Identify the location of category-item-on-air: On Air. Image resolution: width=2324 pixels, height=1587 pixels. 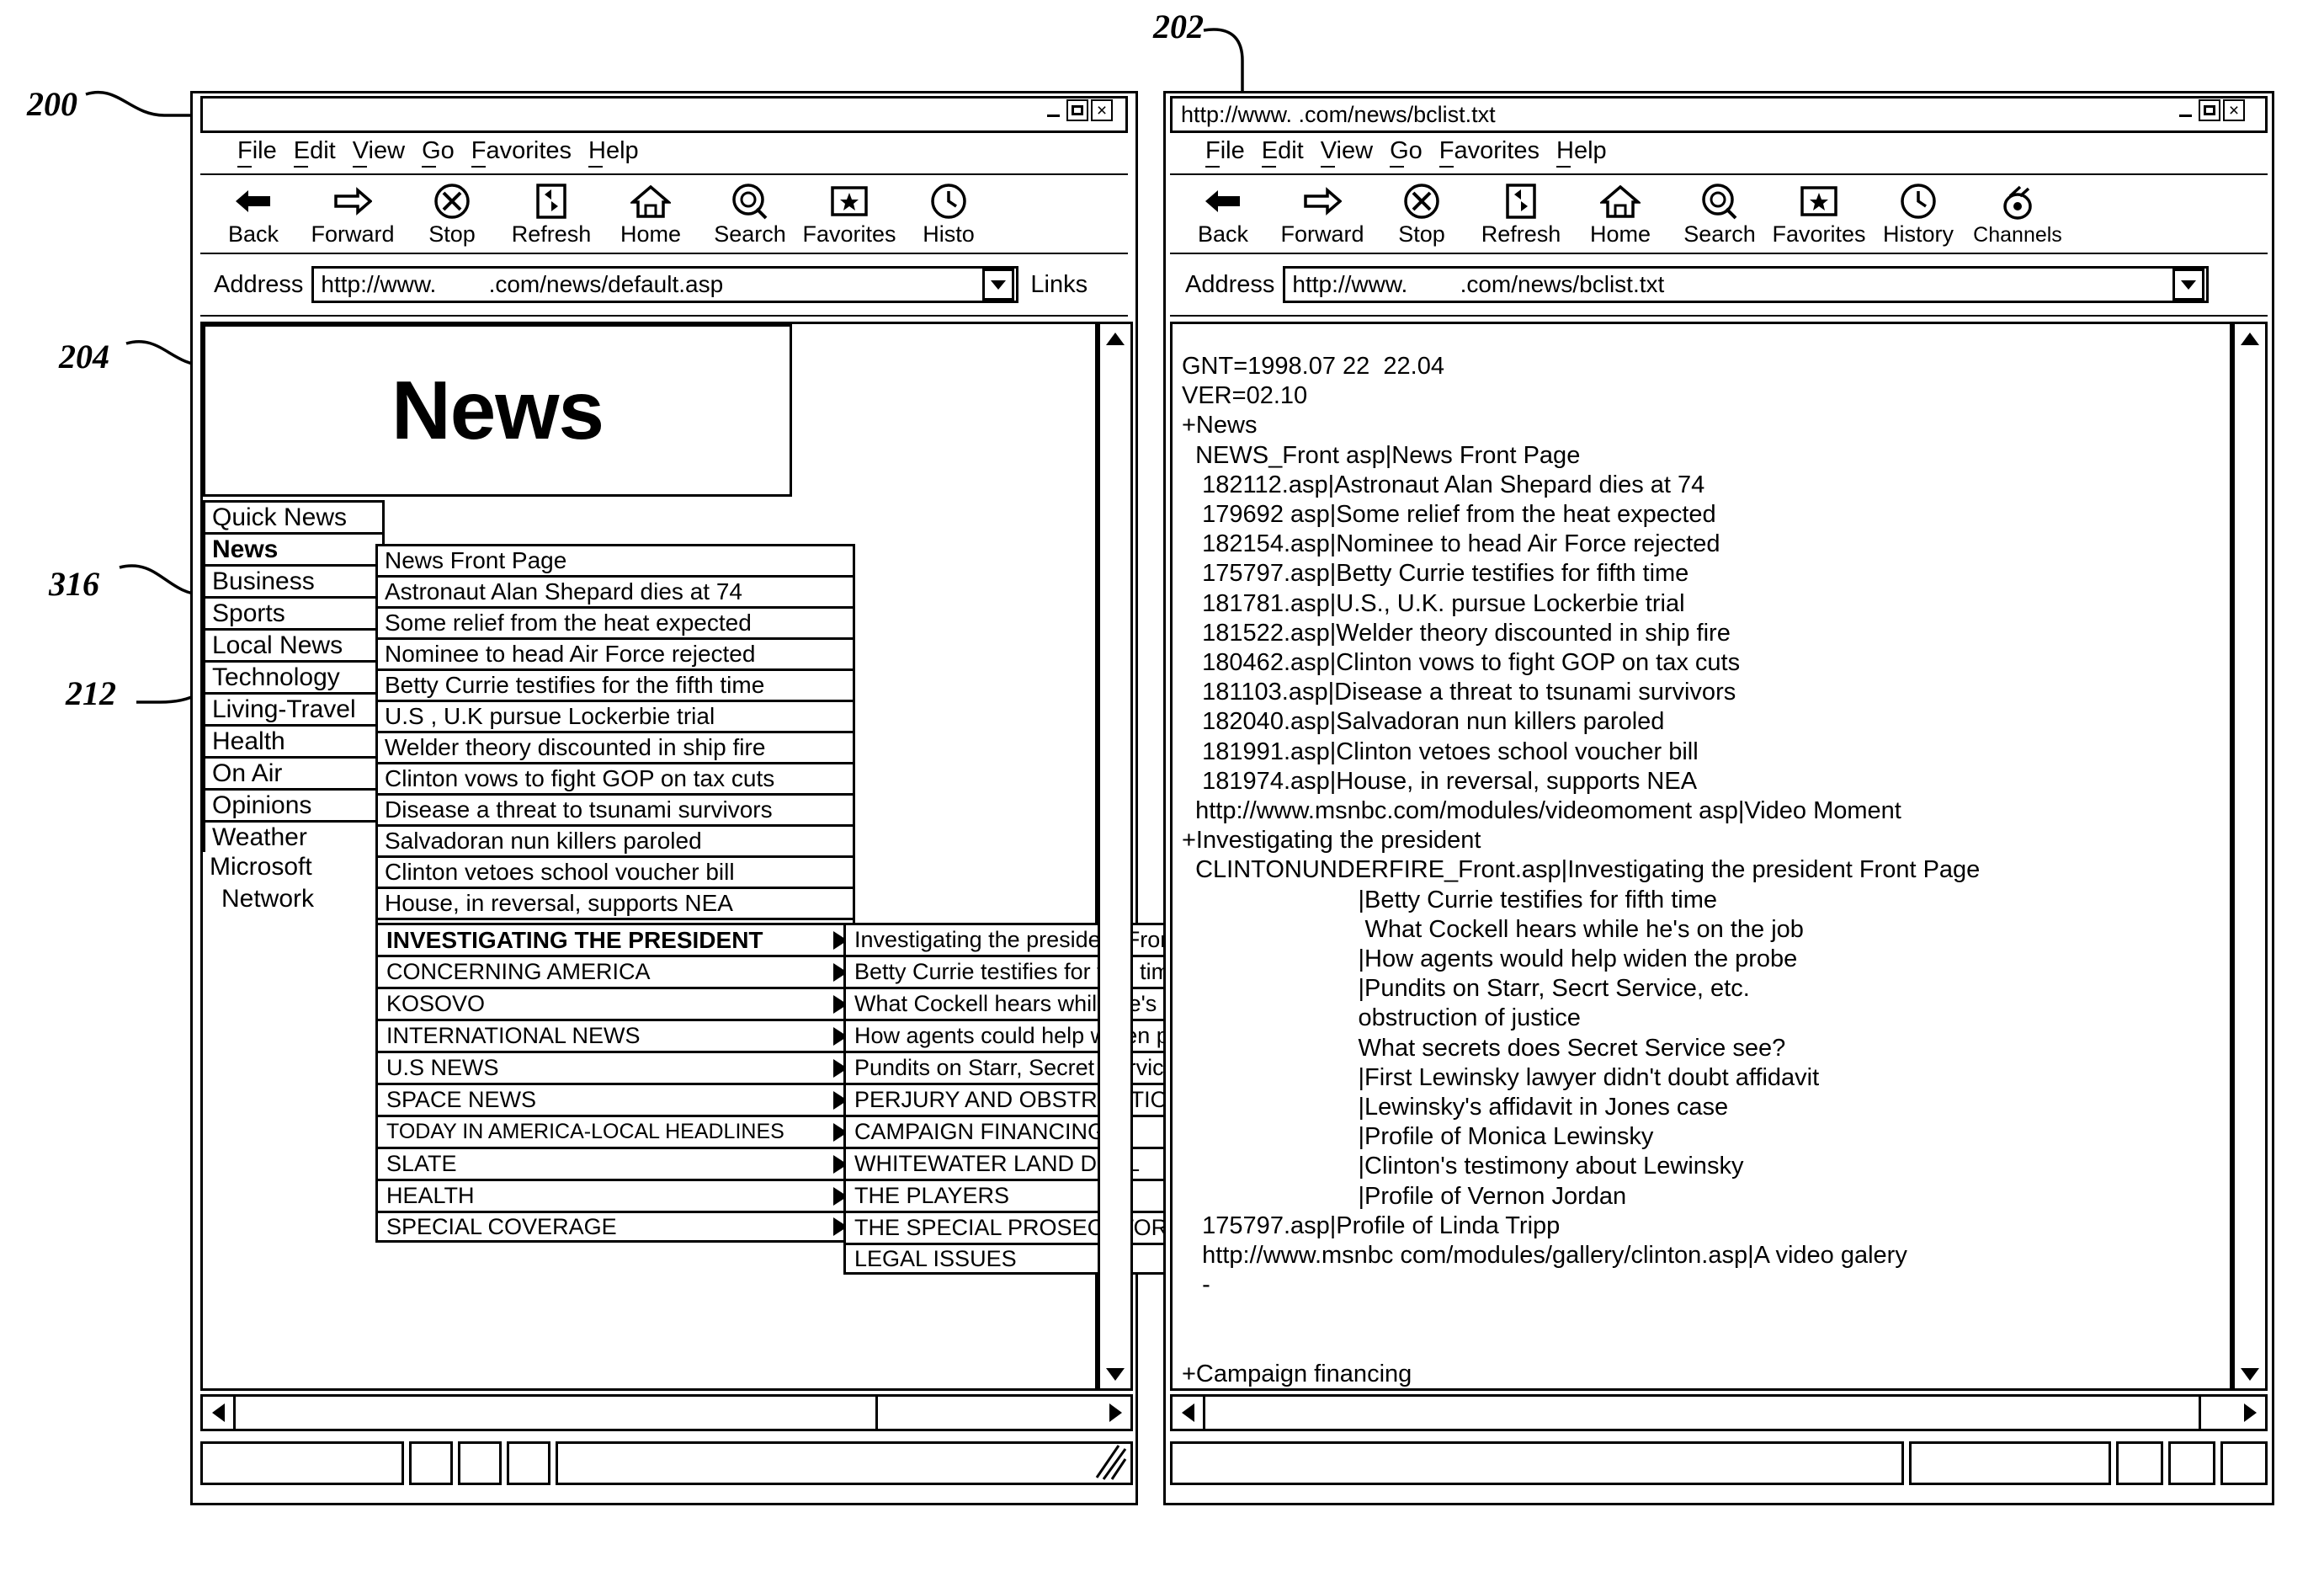
(294, 772).